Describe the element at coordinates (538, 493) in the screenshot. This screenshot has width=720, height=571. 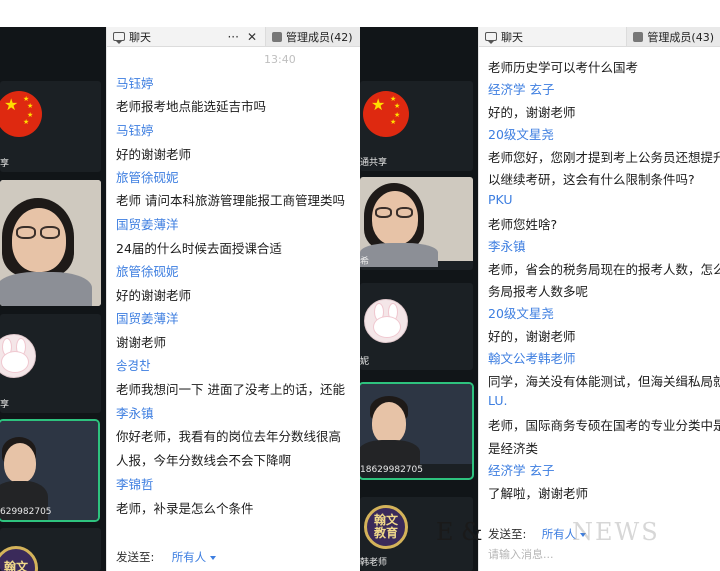
I see `message-text: 了解啦，谢谢老师` at that location.